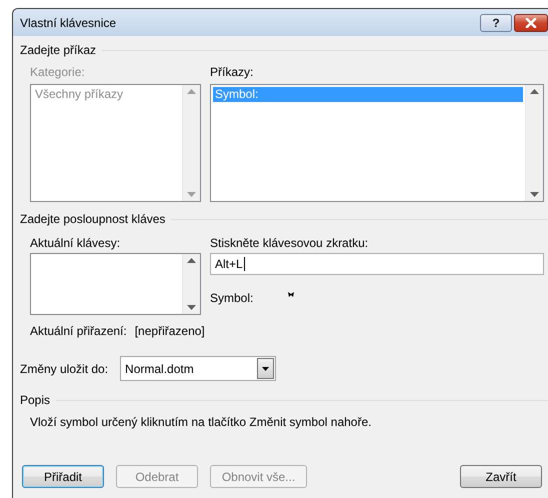 This screenshot has height=498, width=548. I want to click on close-icon, so click(531, 23).